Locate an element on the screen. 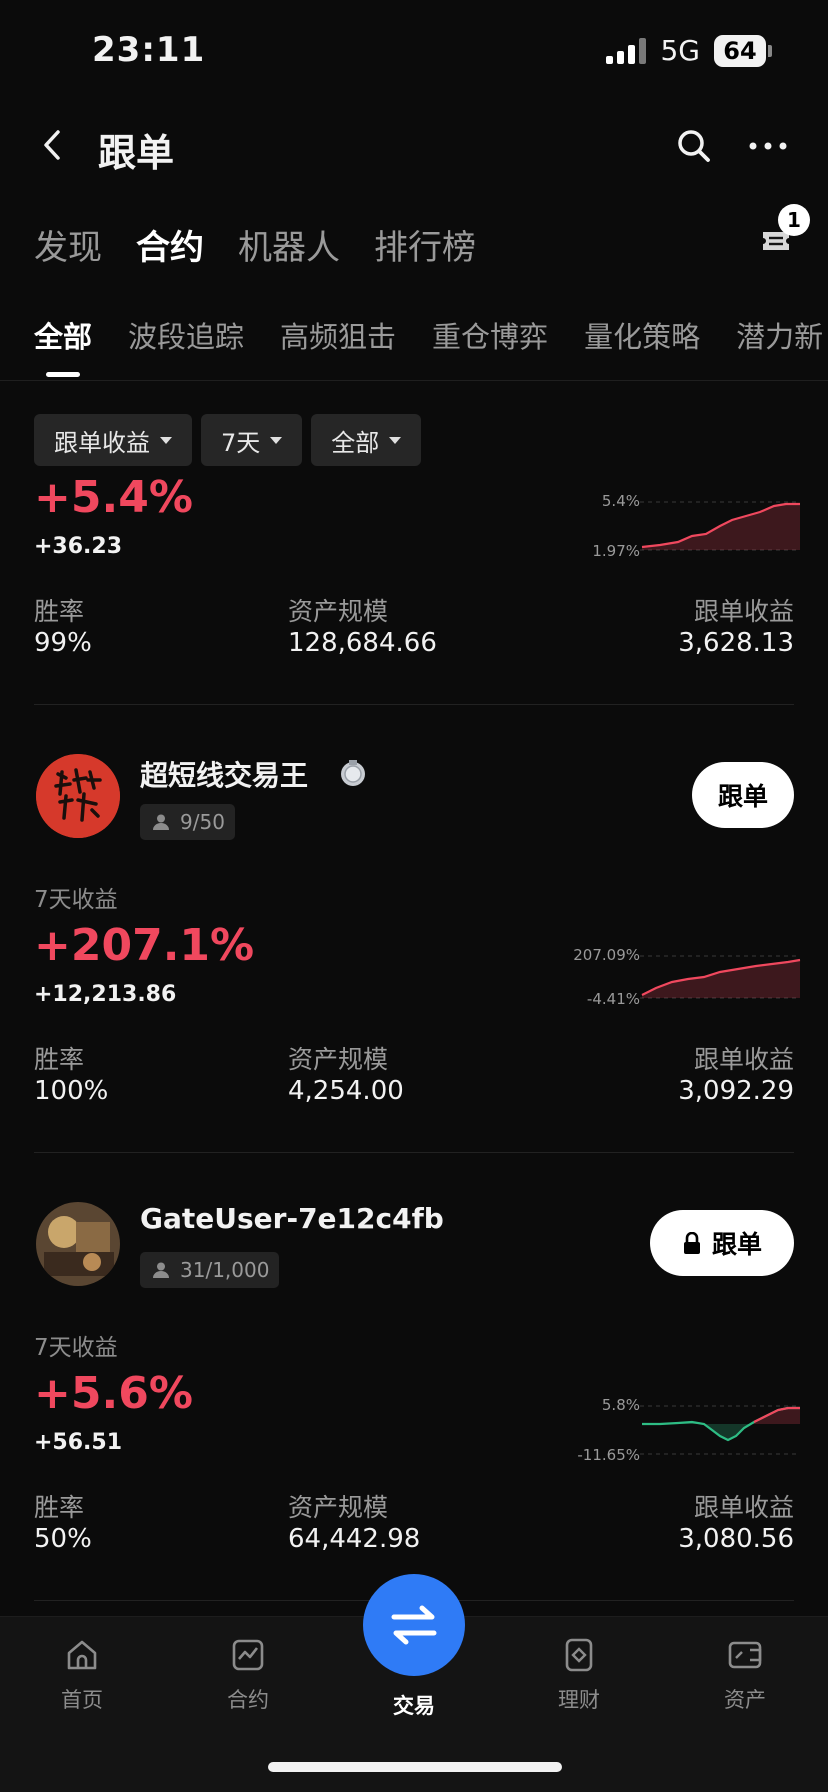 The height and width of the screenshot is (1792, 828). aum-value: 4,254.00 is located at coordinates (346, 1091).